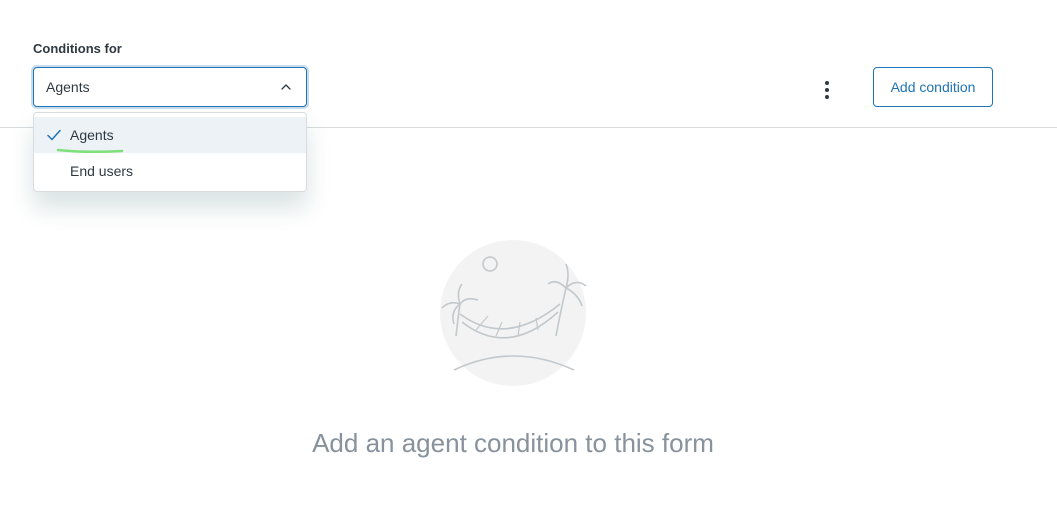  What do you see at coordinates (92, 135) in the screenshot?
I see `dropdown-option-label: Agents` at bounding box center [92, 135].